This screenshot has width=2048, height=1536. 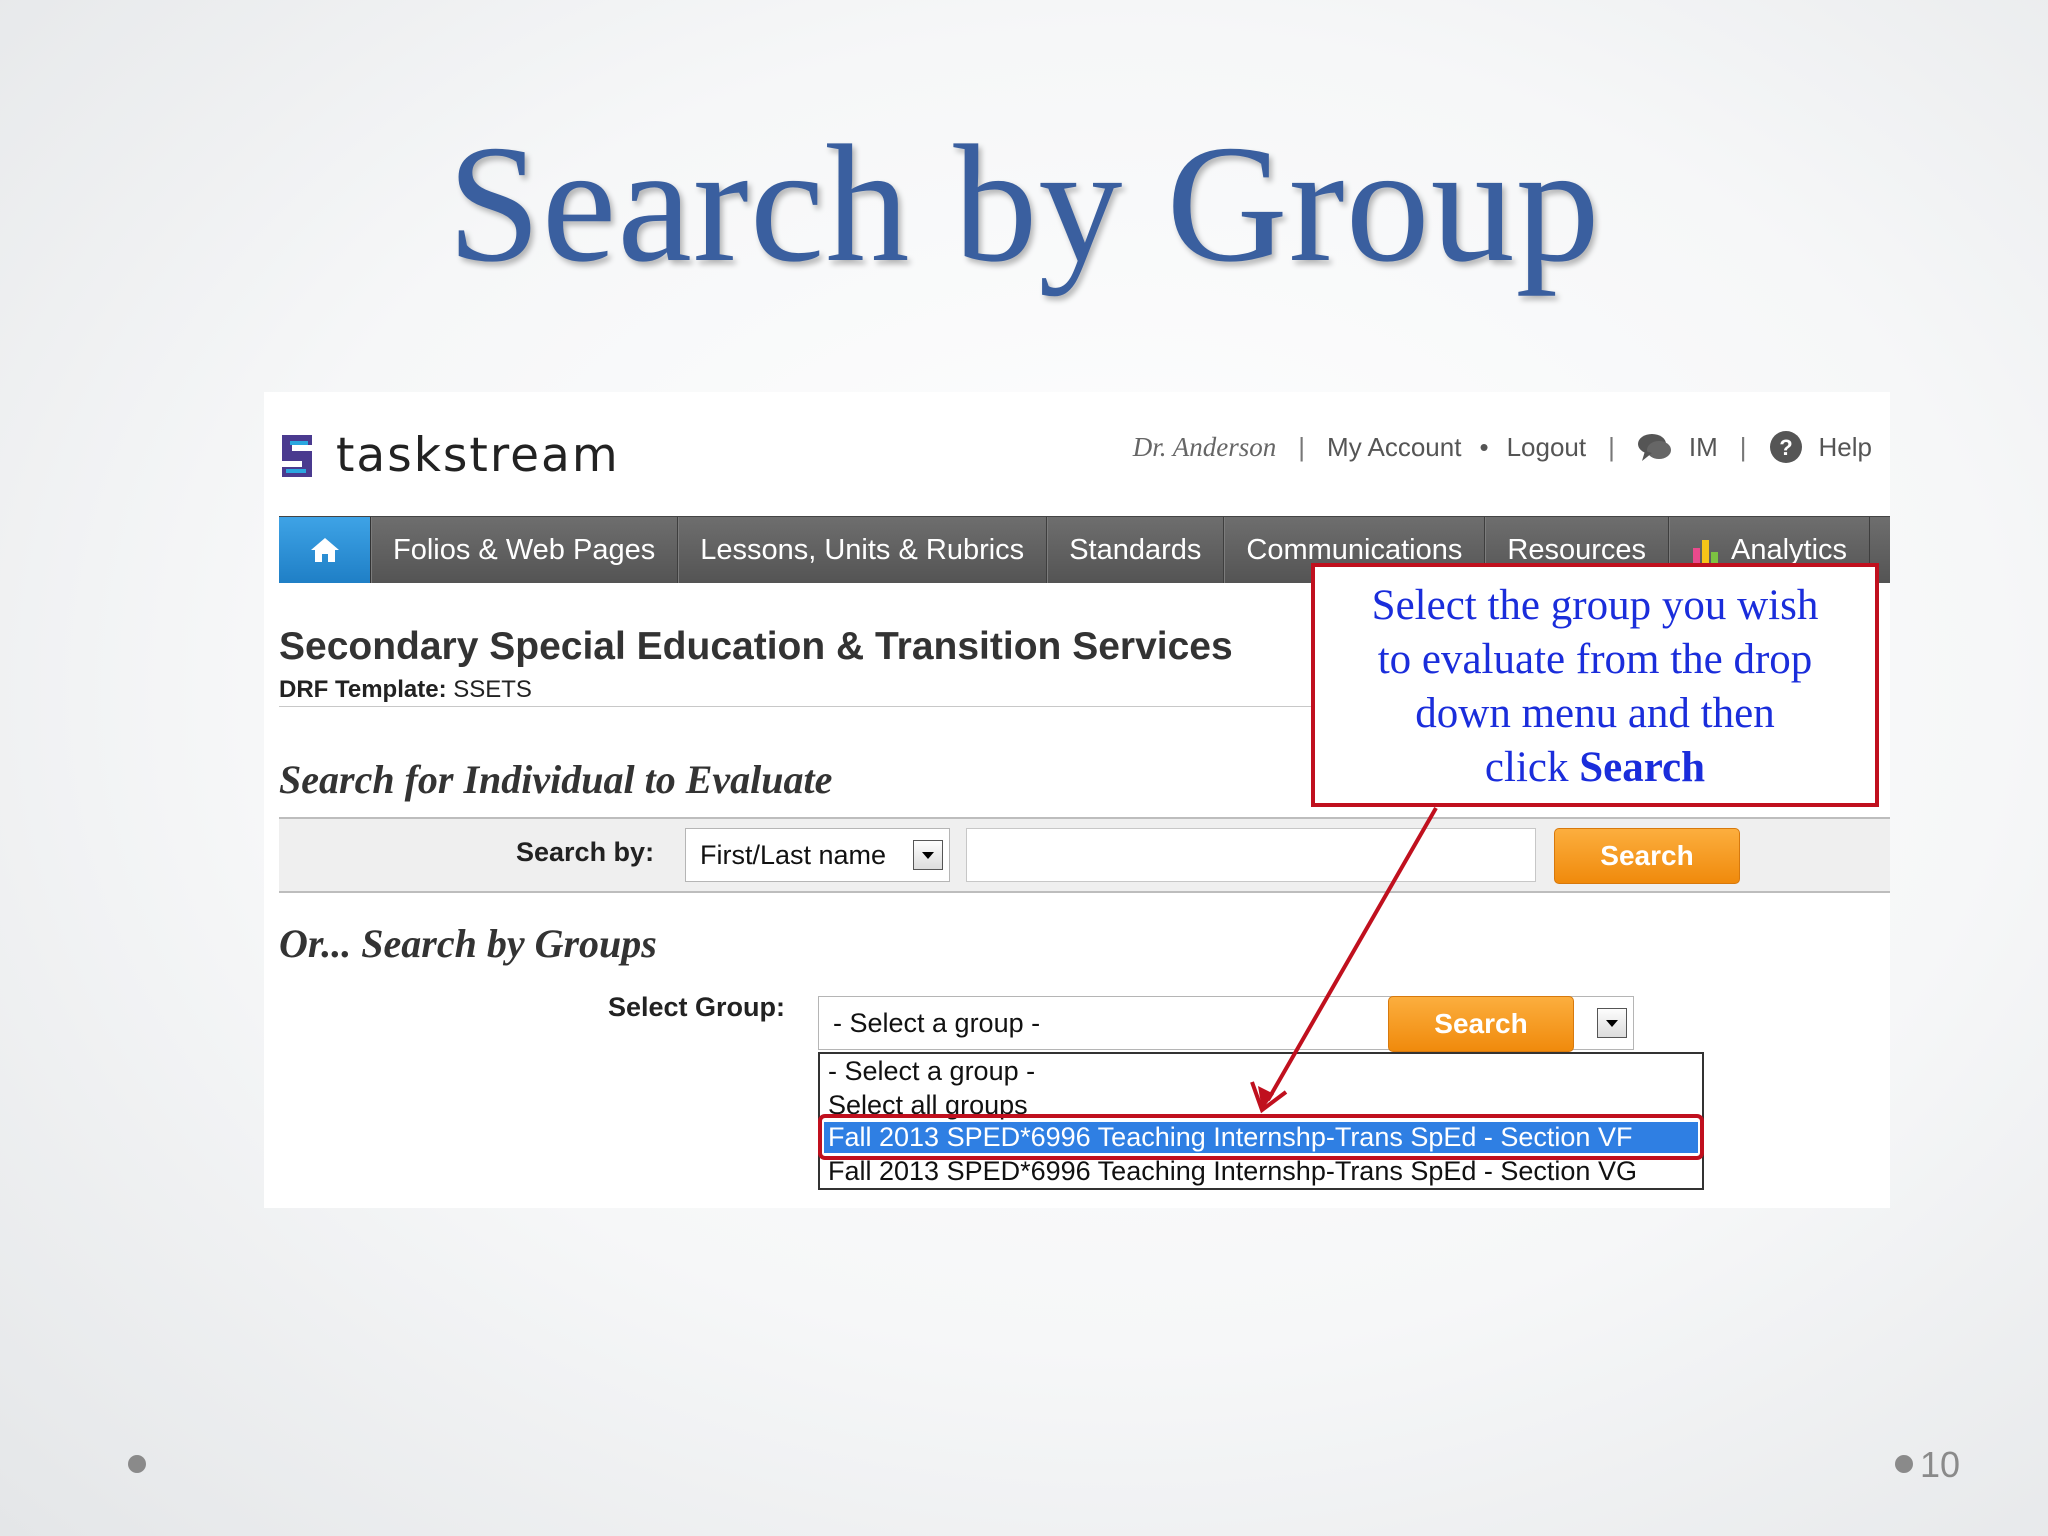 I want to click on callout-line: to evaluate from the drop, so click(x=1595, y=659).